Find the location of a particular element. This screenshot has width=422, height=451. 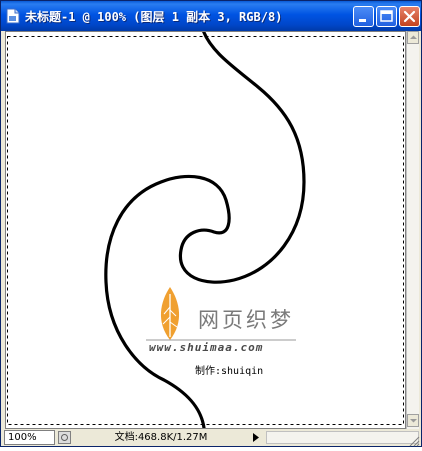

minimize-icon is located at coordinates (362, 20).